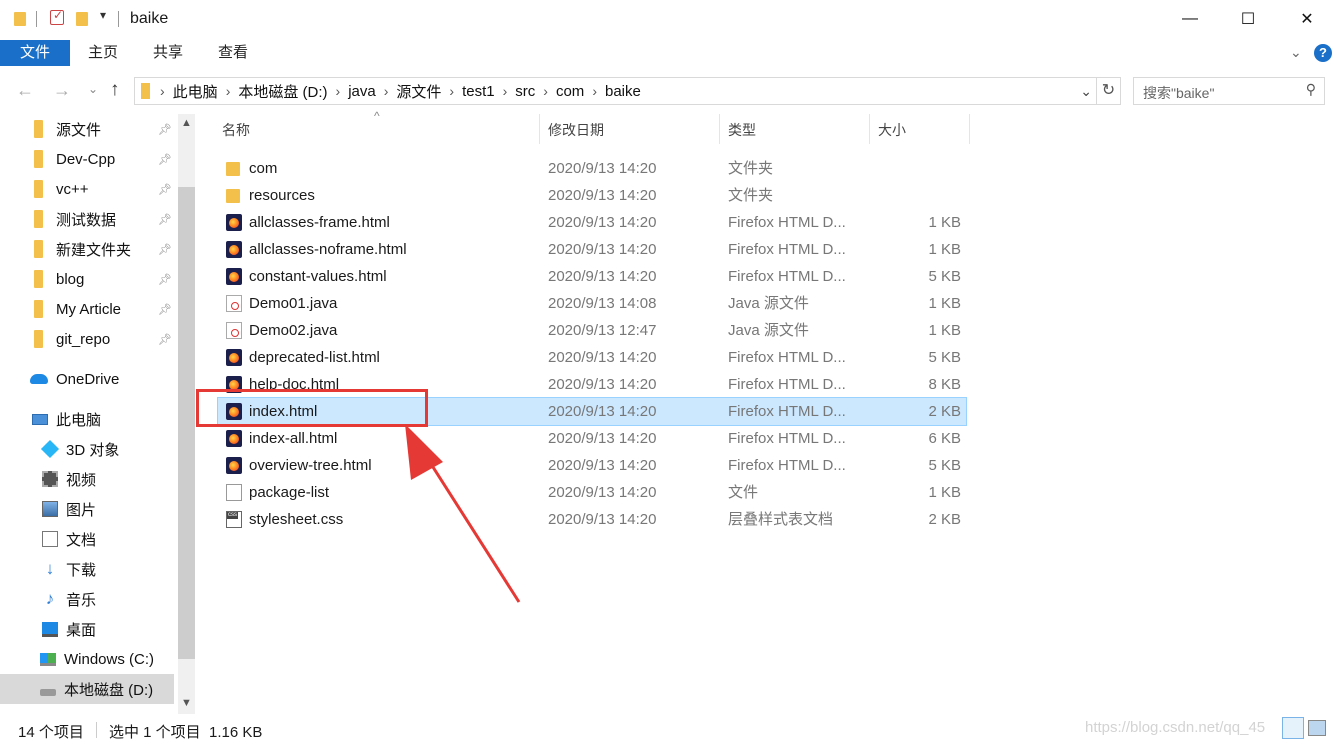 The image size is (1338, 745). I want to click on scrollbar-thumb, so click(186, 423).